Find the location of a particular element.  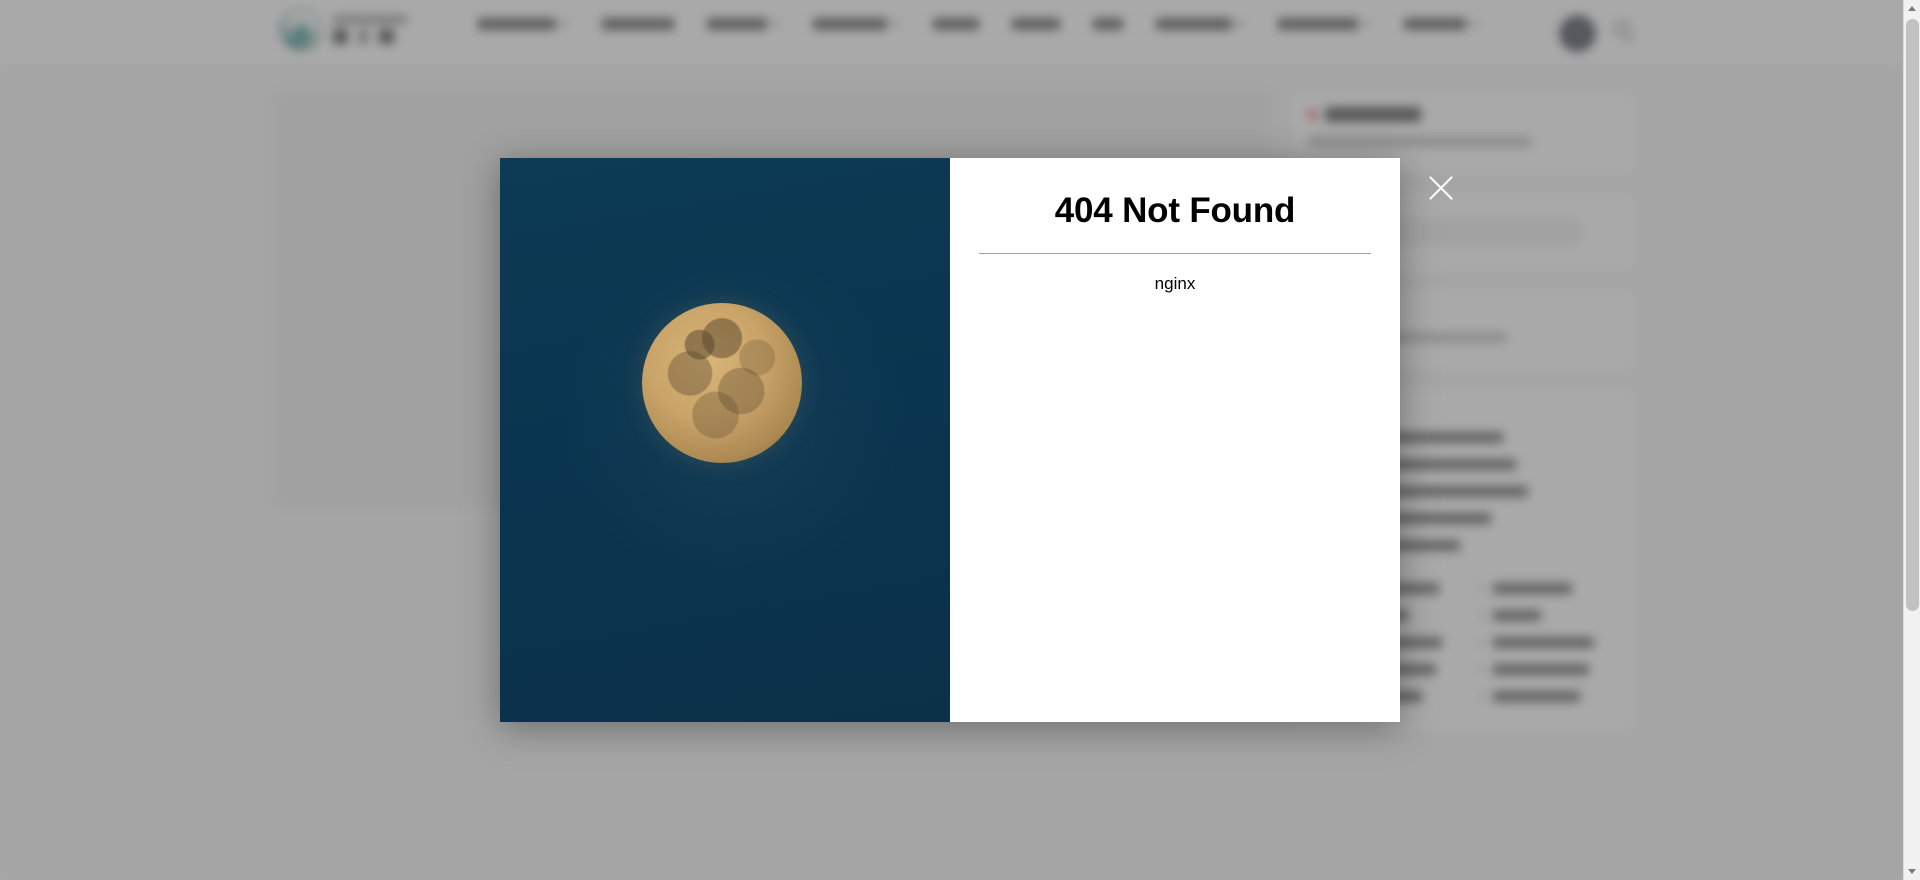

vertical-scrollbar is located at coordinates (1911, 440).